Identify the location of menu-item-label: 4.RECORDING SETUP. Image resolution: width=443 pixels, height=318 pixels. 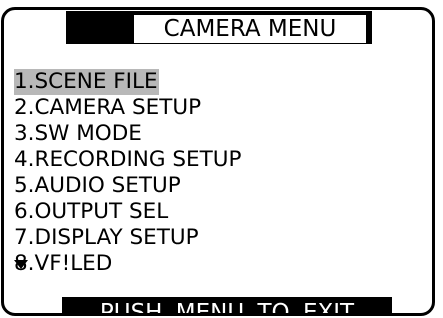
(128, 159).